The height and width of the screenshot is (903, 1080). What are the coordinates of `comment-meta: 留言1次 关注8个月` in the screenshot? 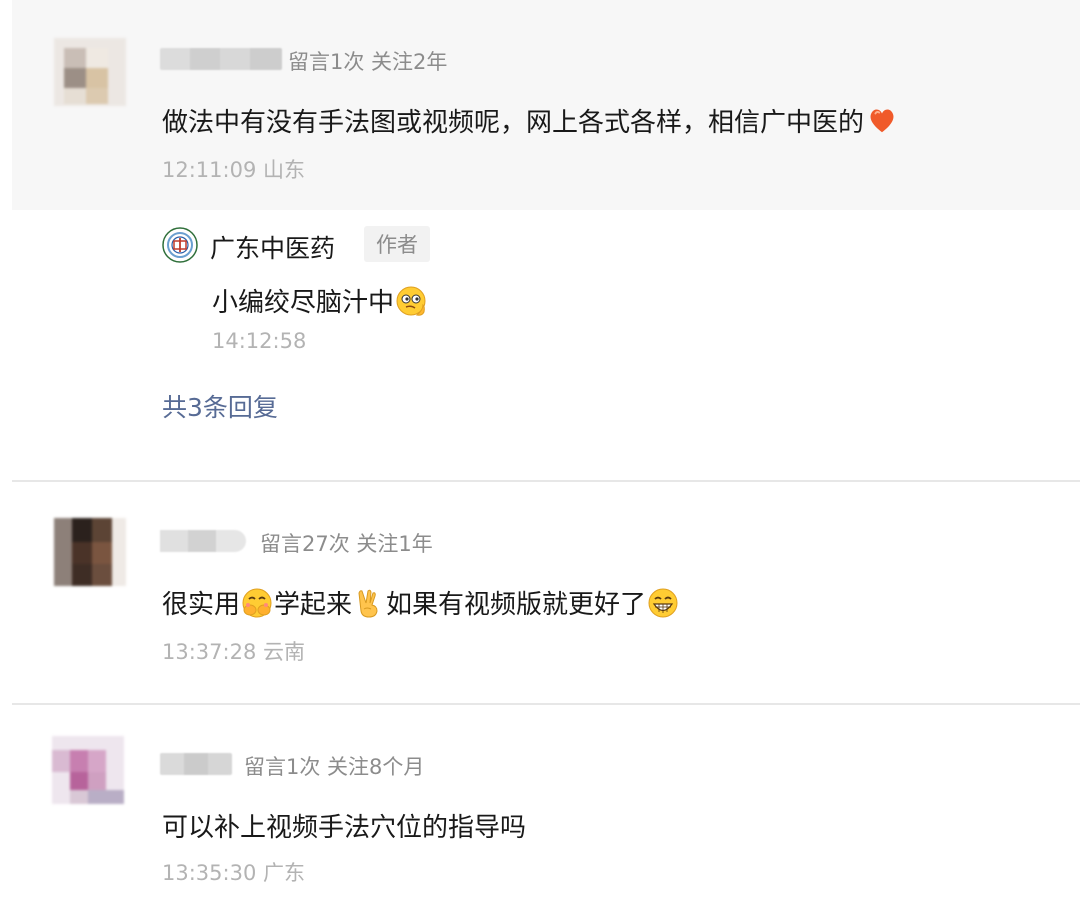 It's located at (334, 767).